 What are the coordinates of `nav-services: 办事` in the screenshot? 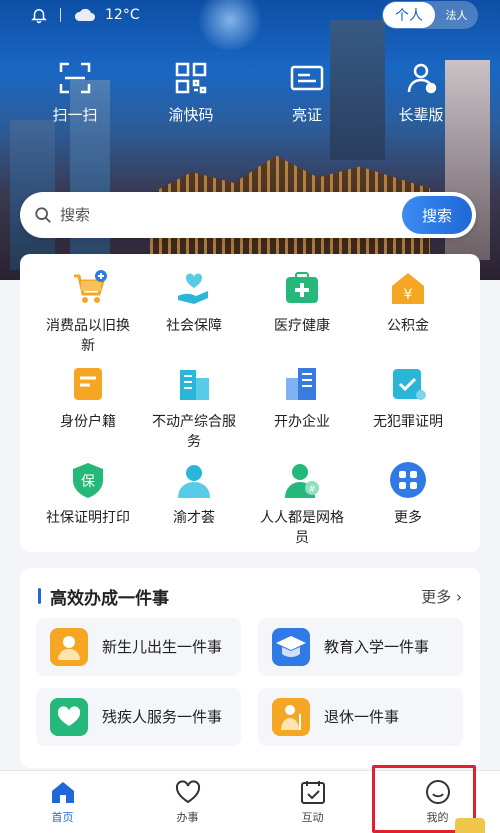 It's located at (187, 802).